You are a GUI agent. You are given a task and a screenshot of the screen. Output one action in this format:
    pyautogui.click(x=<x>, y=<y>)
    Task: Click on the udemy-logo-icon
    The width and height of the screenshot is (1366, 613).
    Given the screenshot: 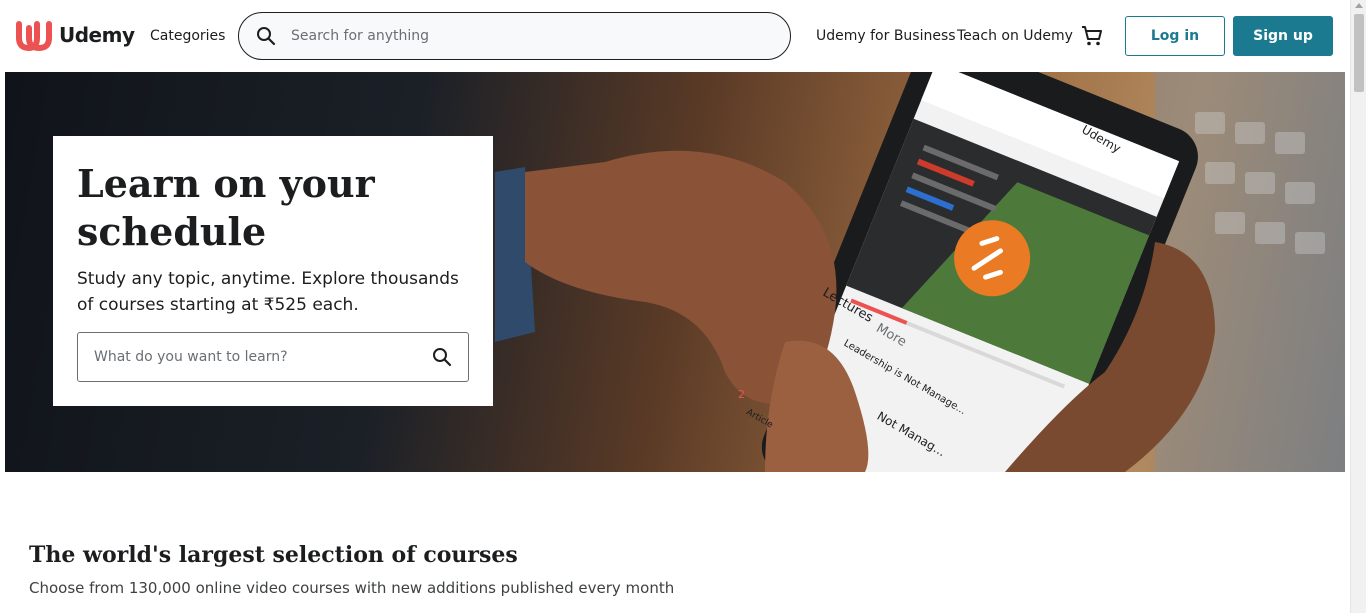 What is the action you would take?
    pyautogui.click(x=34, y=35)
    